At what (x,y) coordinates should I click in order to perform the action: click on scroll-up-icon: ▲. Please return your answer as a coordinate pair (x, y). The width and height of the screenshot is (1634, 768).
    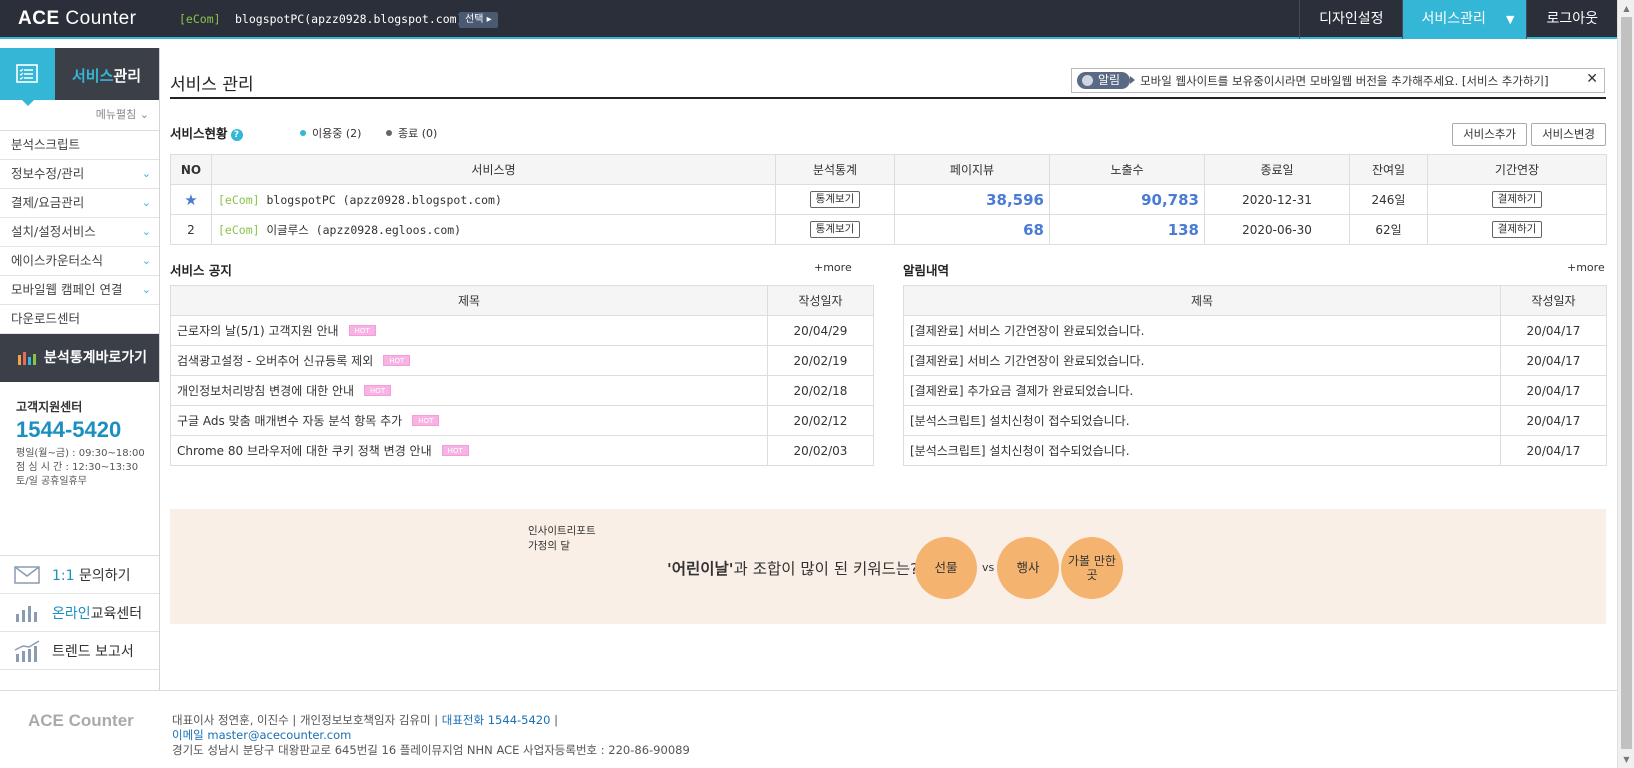
    Looking at the image, I should click on (1626, 8).